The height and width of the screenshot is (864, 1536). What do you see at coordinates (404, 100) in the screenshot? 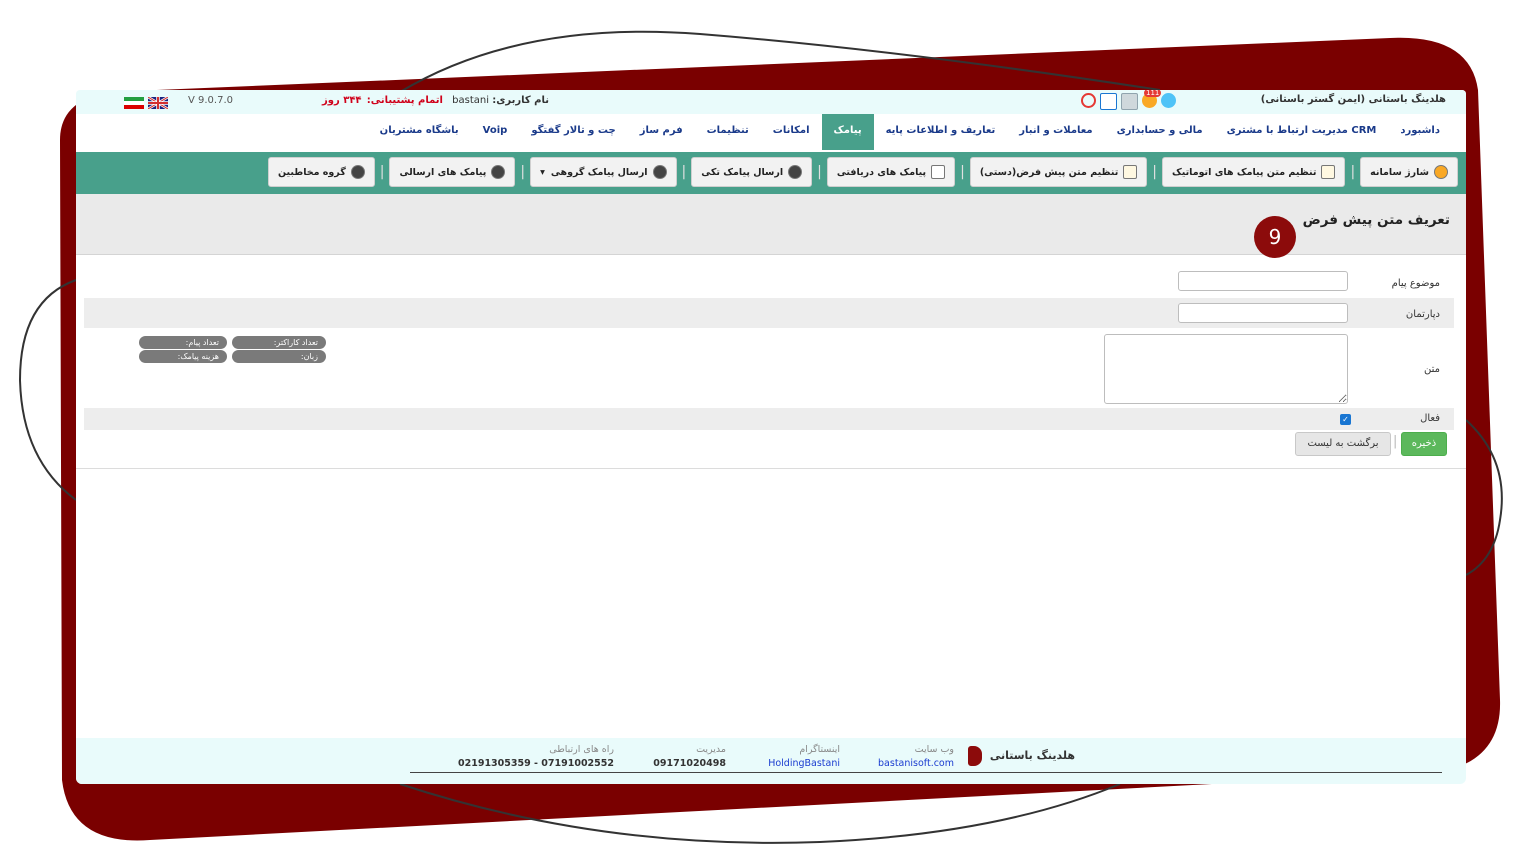
I see `subscription-label: اتمام پشتیبانی:` at bounding box center [404, 100].